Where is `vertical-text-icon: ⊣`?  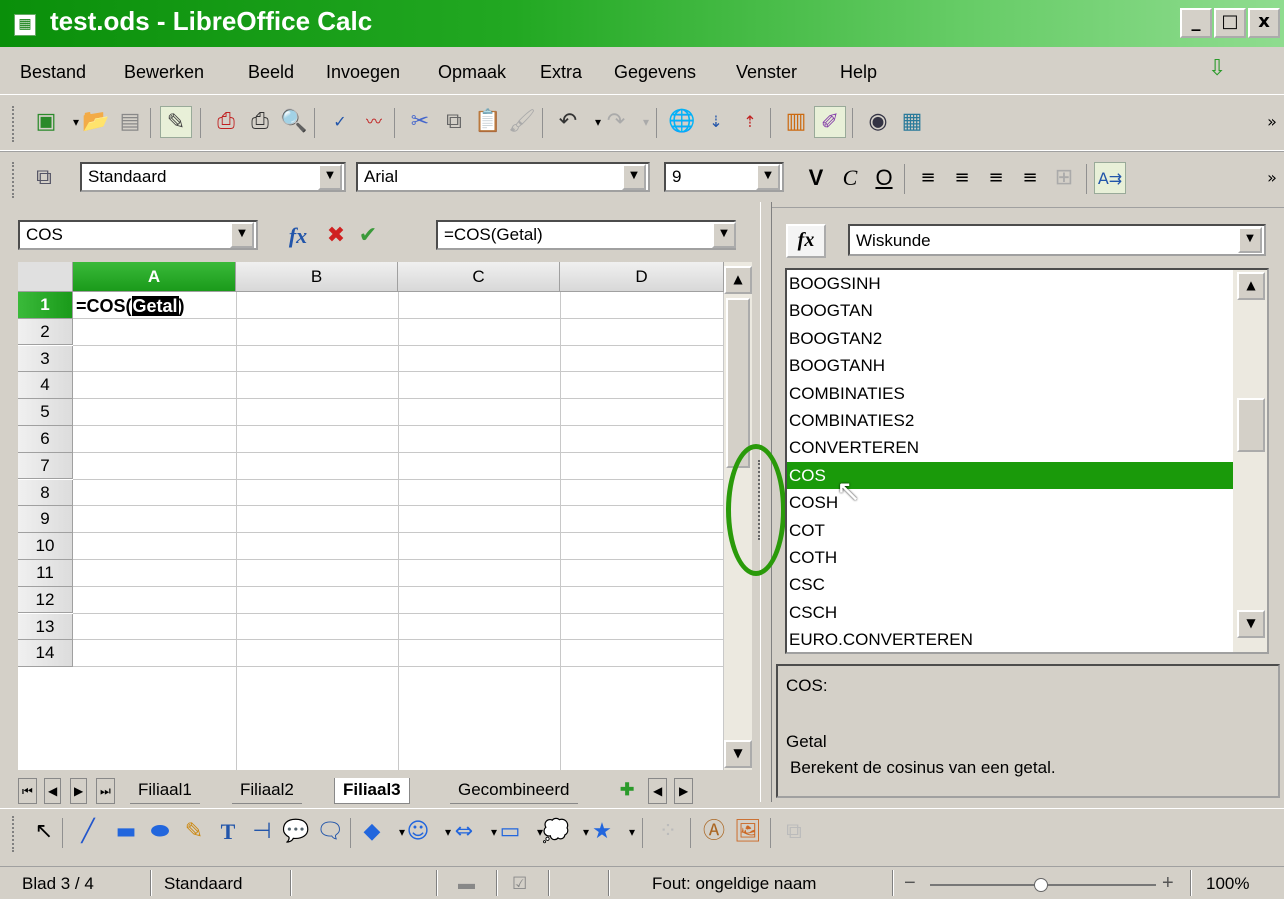 vertical-text-icon: ⊣ is located at coordinates (262, 832).